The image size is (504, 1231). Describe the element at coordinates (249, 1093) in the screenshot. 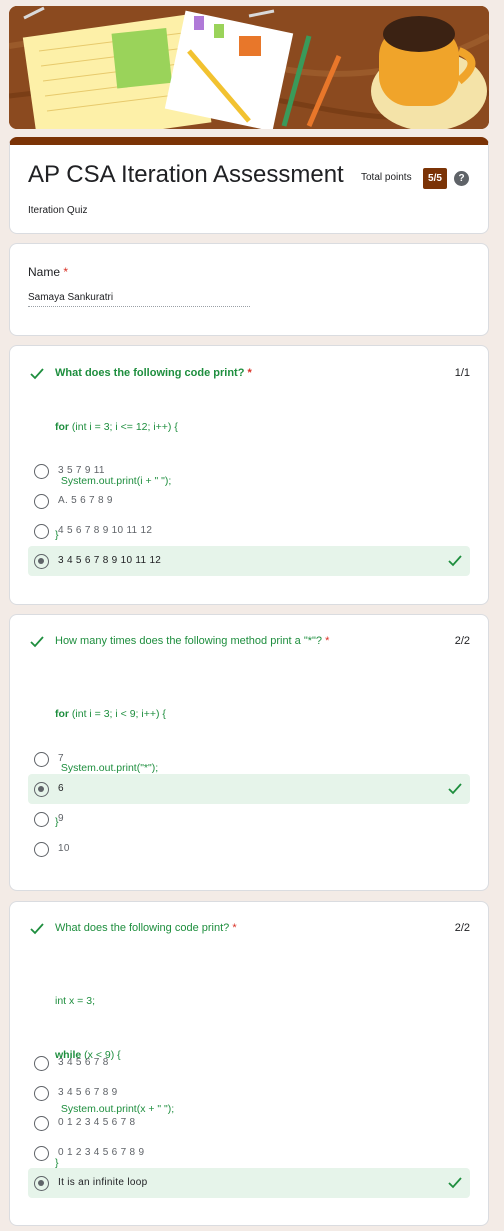

I see `answer-option: 3 4 5 6 7 8 9` at that location.